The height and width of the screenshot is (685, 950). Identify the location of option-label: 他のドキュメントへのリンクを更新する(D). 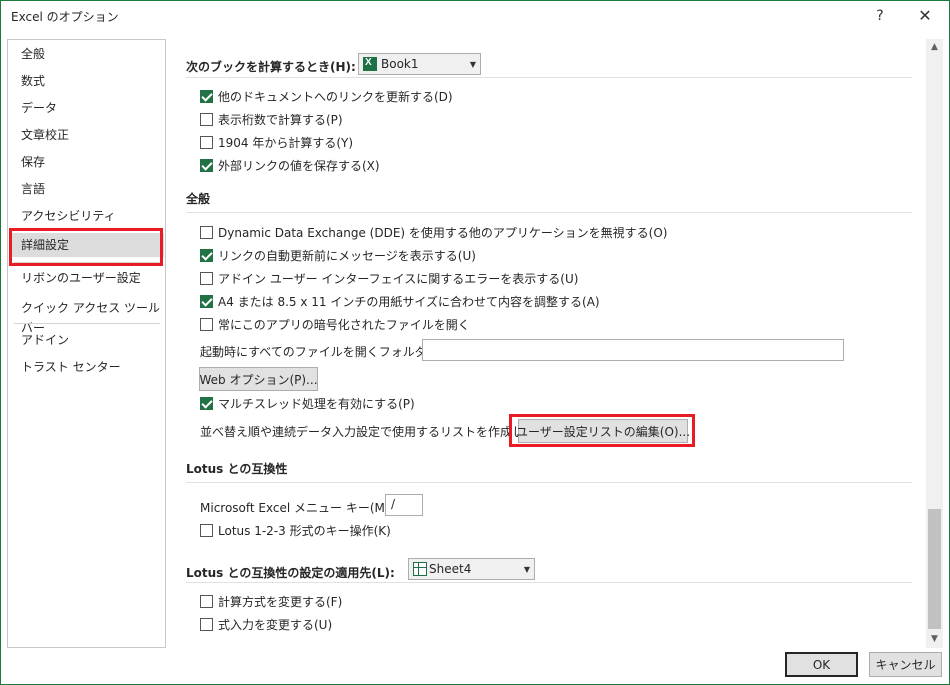
(335, 96).